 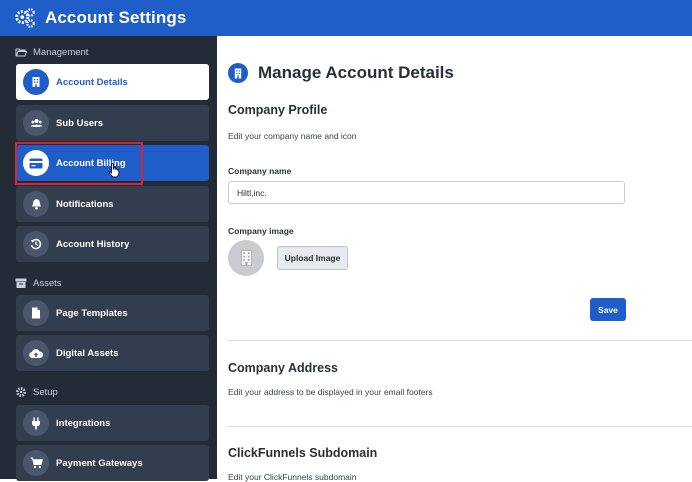 I want to click on sidebar-item-label: Account History, so click(x=93, y=244).